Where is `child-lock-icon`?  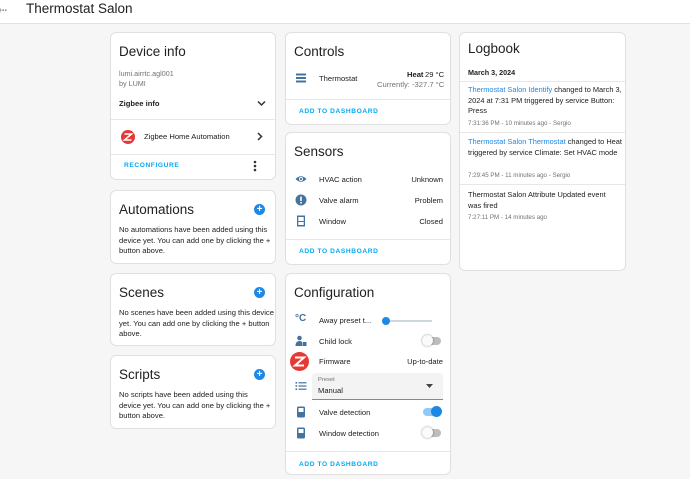 child-lock-icon is located at coordinates (301, 340).